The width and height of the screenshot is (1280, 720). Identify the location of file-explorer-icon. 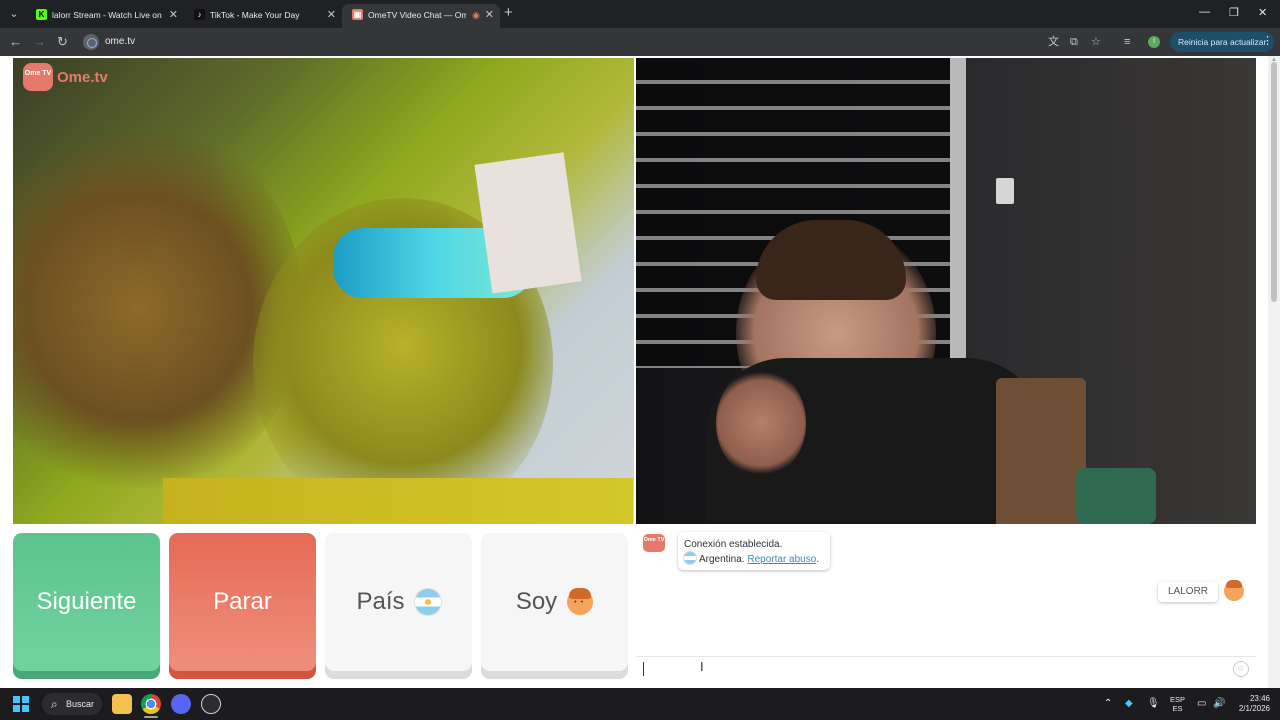
(122, 704).